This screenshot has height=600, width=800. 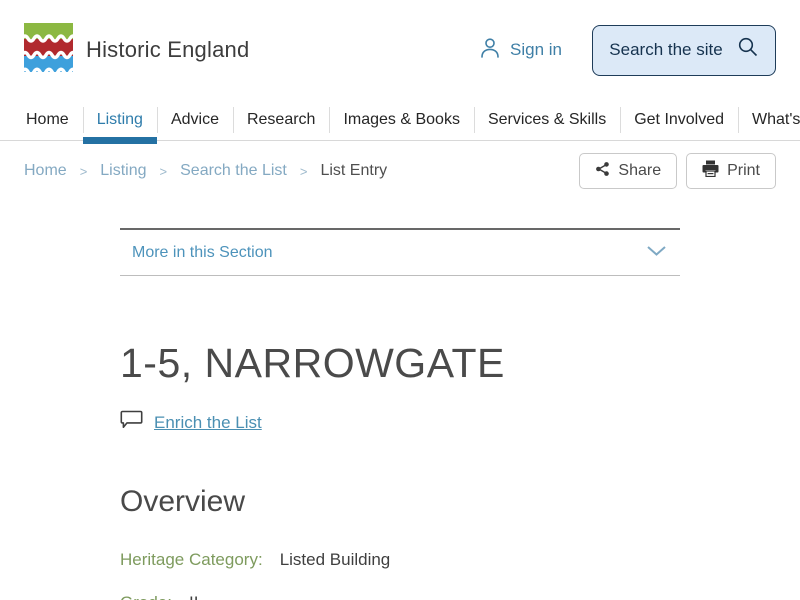 I want to click on breadcrumb-search-the-list: Search the List, so click(x=233, y=171).